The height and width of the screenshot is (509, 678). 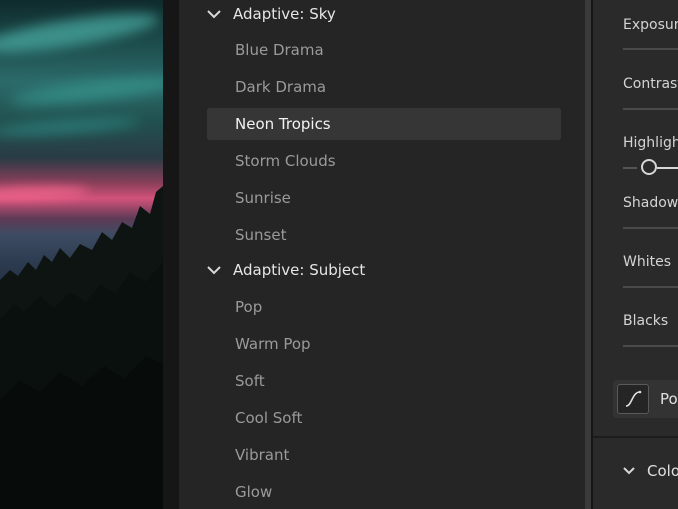 I want to click on adjustment-label-shadows: Shadows, so click(x=650, y=203).